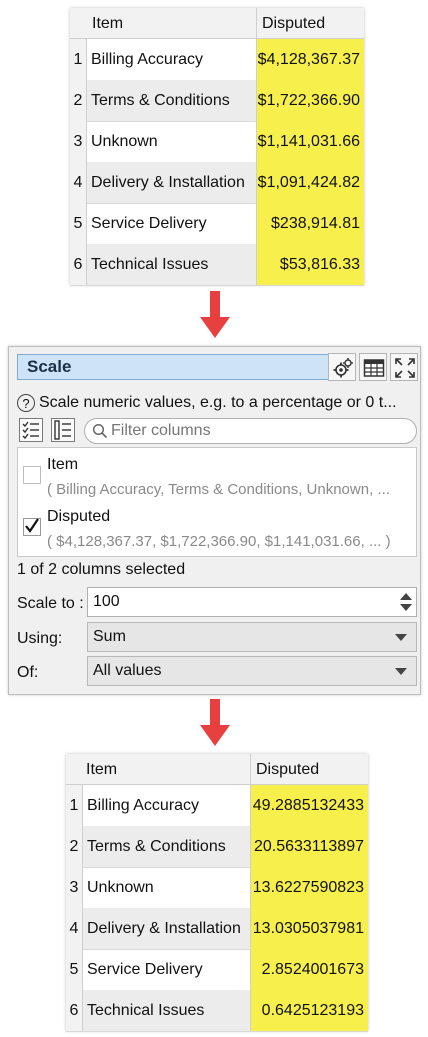 This screenshot has height=1037, width=428. I want to click on table-row: 5 Service Delivery 2.8524001673, so click(217, 970).